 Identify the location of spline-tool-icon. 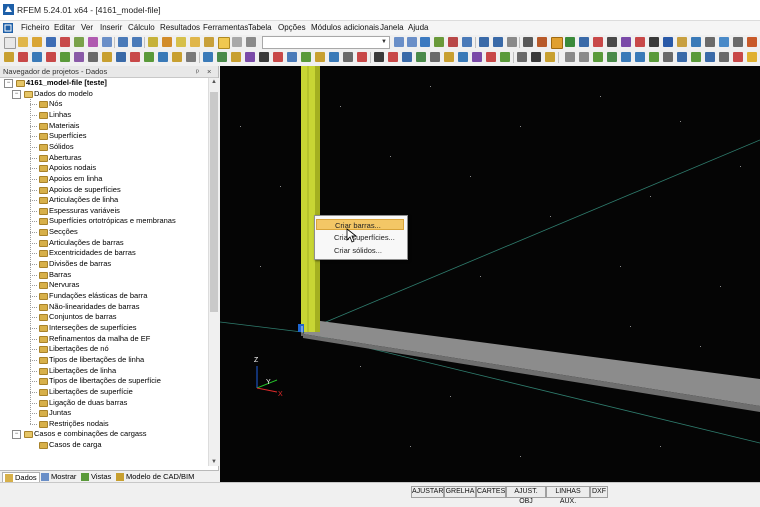
(612, 57).